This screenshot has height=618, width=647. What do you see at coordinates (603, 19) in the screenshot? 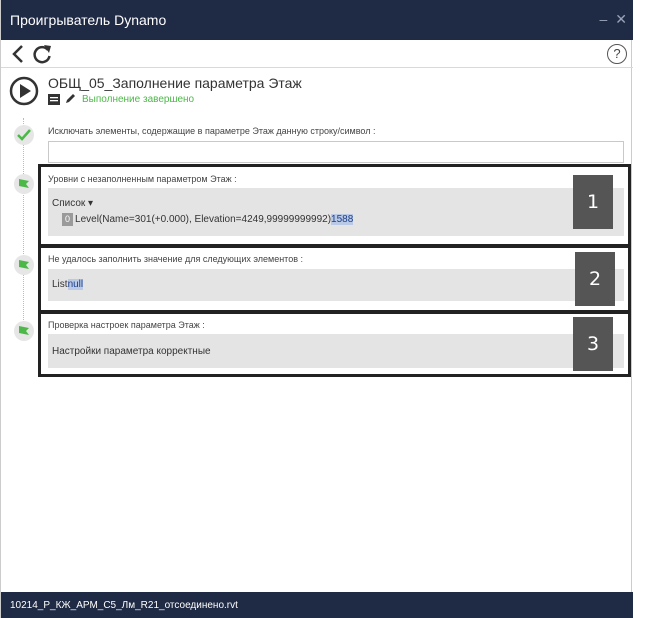
I see `minimize-button: –` at bounding box center [603, 19].